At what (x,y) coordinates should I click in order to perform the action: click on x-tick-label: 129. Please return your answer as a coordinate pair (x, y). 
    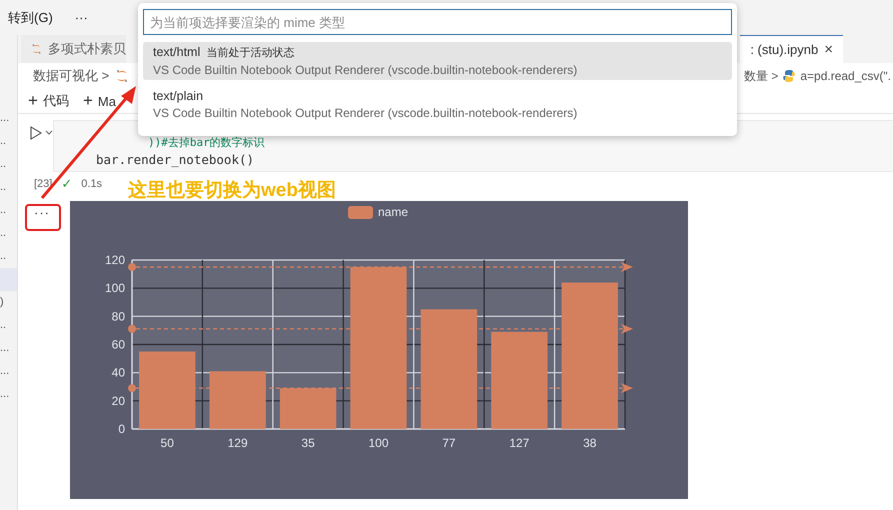
    Looking at the image, I should click on (238, 443).